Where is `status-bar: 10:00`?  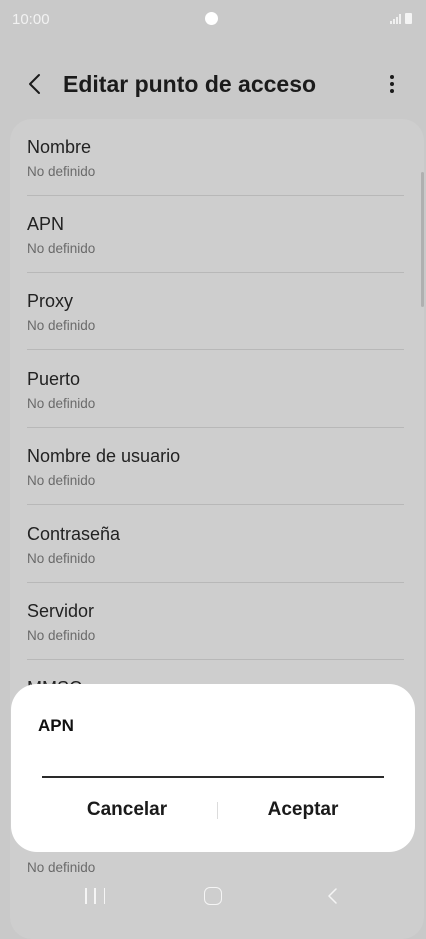 status-bar: 10:00 is located at coordinates (213, 20).